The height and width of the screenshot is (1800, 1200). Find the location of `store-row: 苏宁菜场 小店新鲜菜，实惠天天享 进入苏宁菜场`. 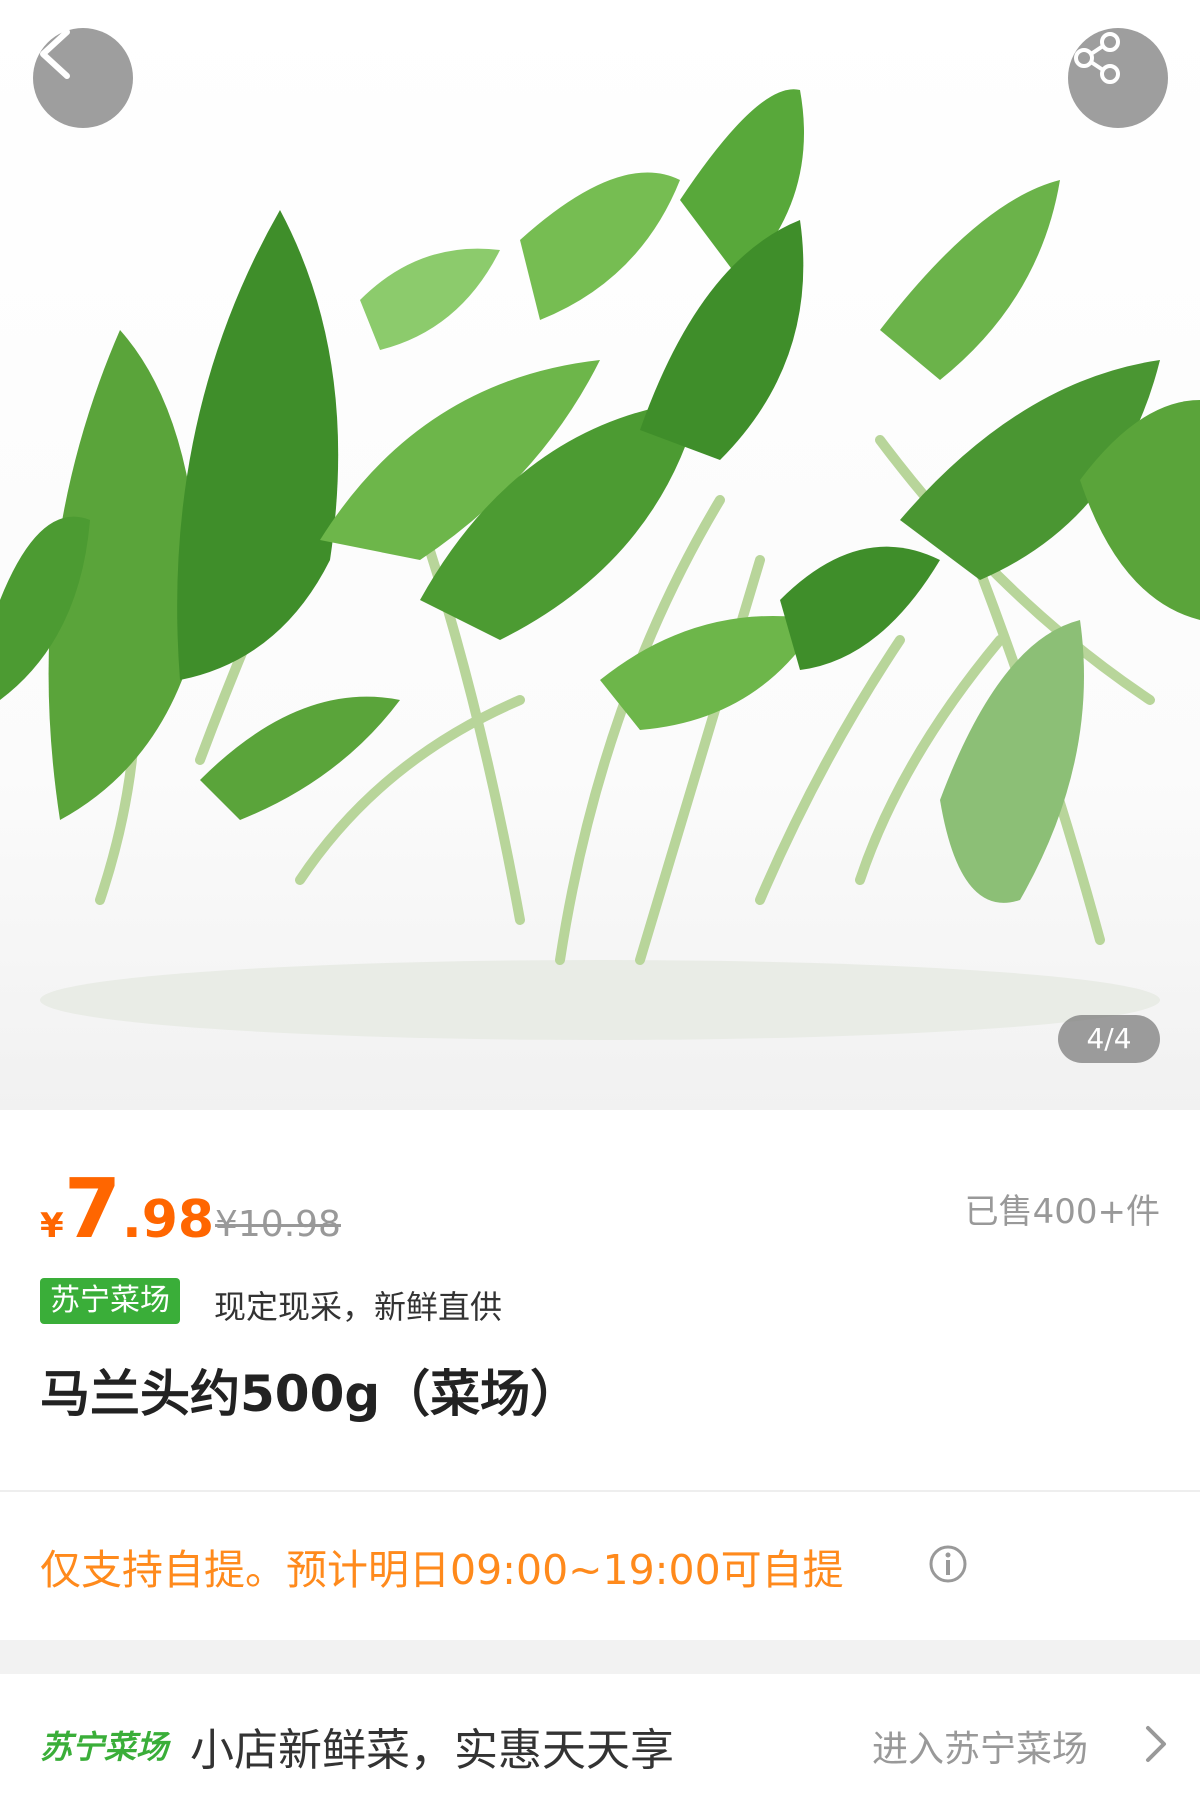

store-row: 苏宁菜场 小店新鲜菜，实惠天天享 进入苏宁菜场 is located at coordinates (600, 1737).